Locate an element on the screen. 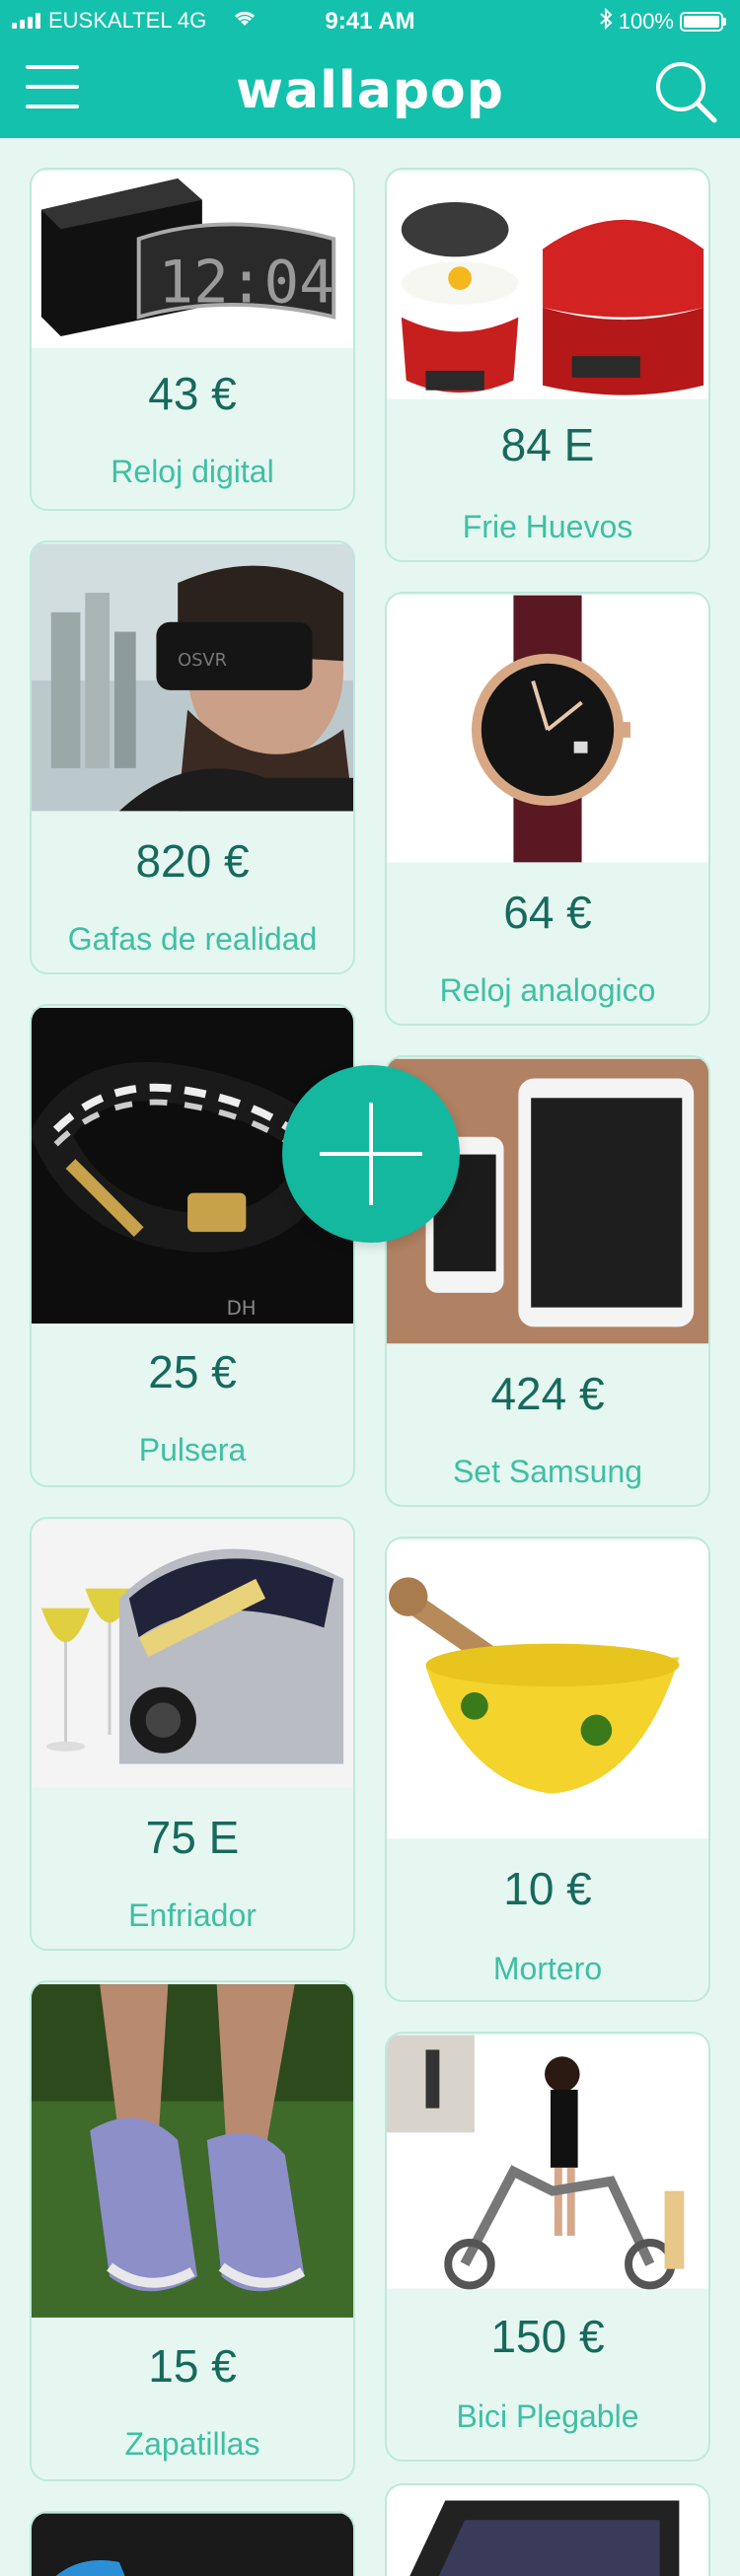 This screenshot has height=2576, width=740. status-bar: EUSKALTEL 4G 9:41 AM 100% is located at coordinates (370, 21).